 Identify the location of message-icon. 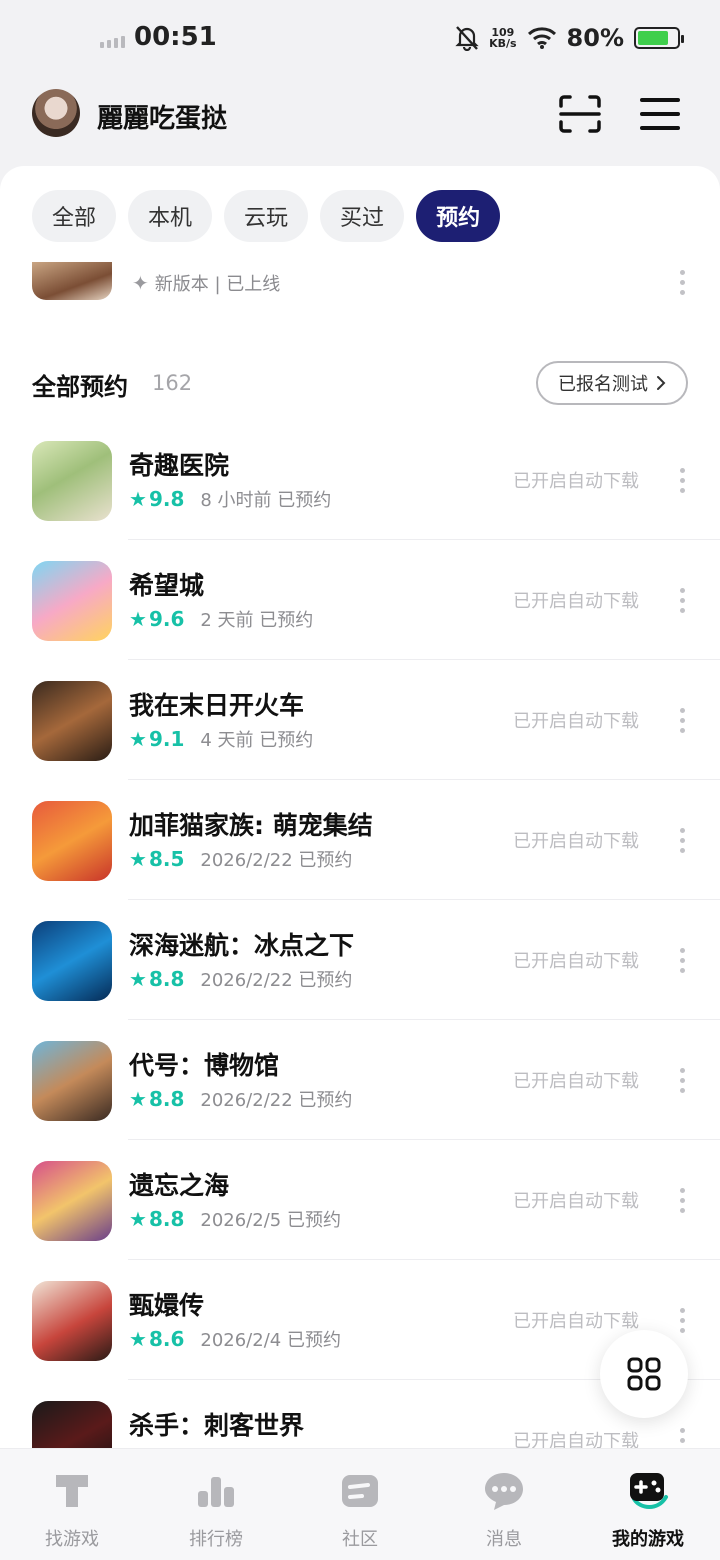
(504, 1491).